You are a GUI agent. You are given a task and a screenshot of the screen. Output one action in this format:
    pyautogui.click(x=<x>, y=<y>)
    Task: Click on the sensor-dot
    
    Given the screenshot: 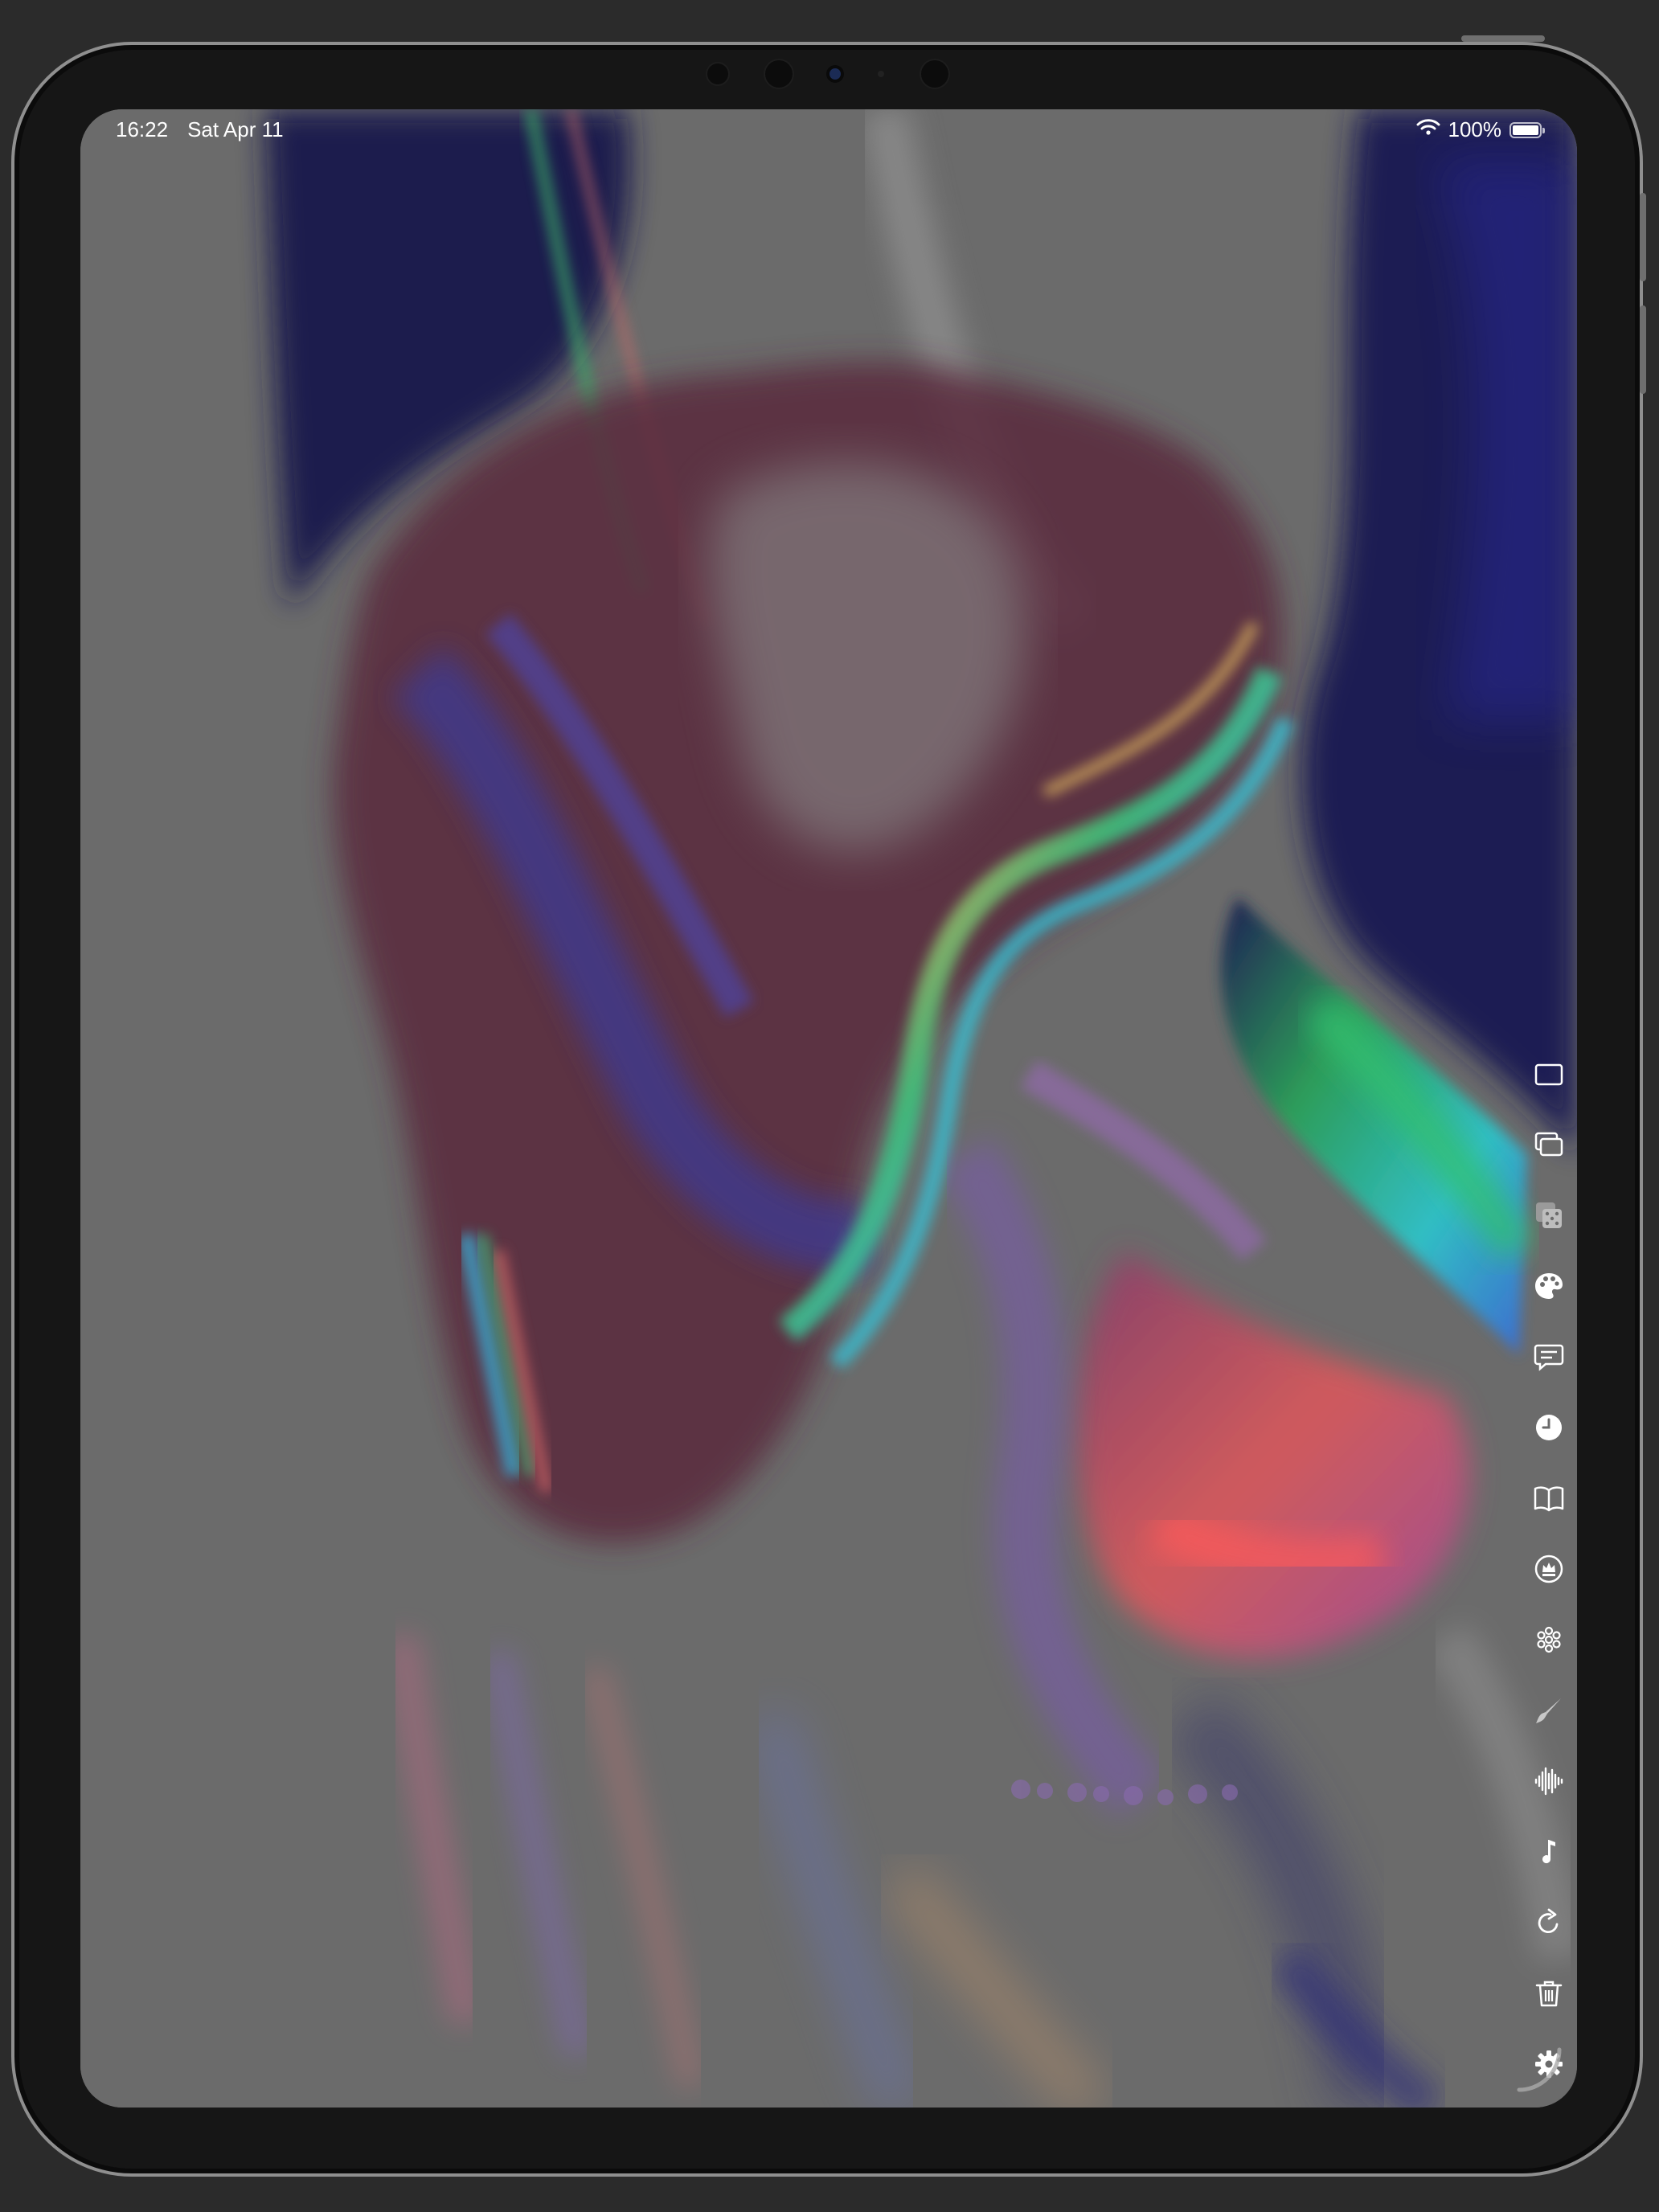 What is the action you would take?
    pyautogui.click(x=717, y=73)
    